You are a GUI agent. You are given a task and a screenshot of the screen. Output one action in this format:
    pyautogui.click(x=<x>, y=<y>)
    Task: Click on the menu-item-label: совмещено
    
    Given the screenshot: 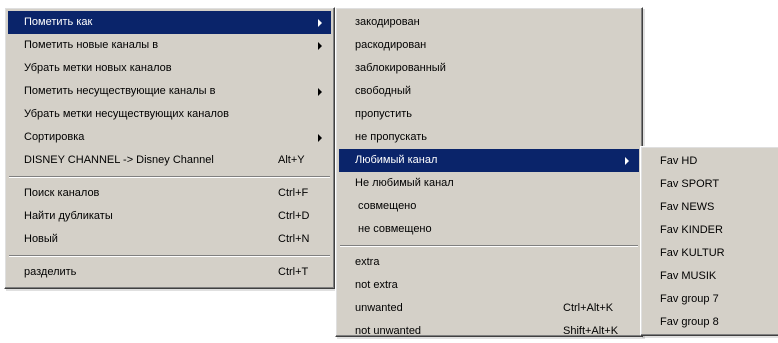 What is the action you would take?
    pyautogui.click(x=387, y=206)
    